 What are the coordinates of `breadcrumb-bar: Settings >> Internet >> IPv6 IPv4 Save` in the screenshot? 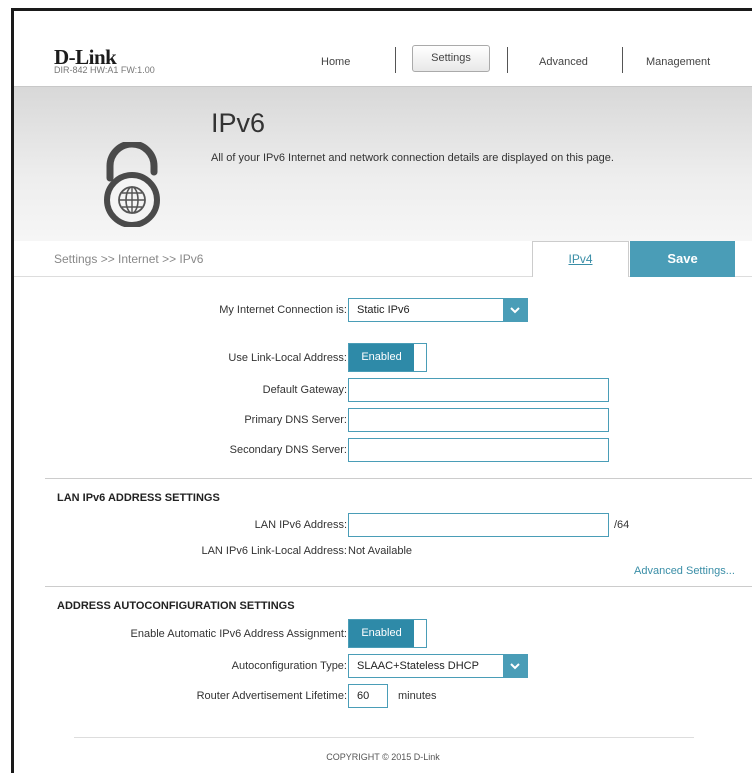 It's located at (383, 259).